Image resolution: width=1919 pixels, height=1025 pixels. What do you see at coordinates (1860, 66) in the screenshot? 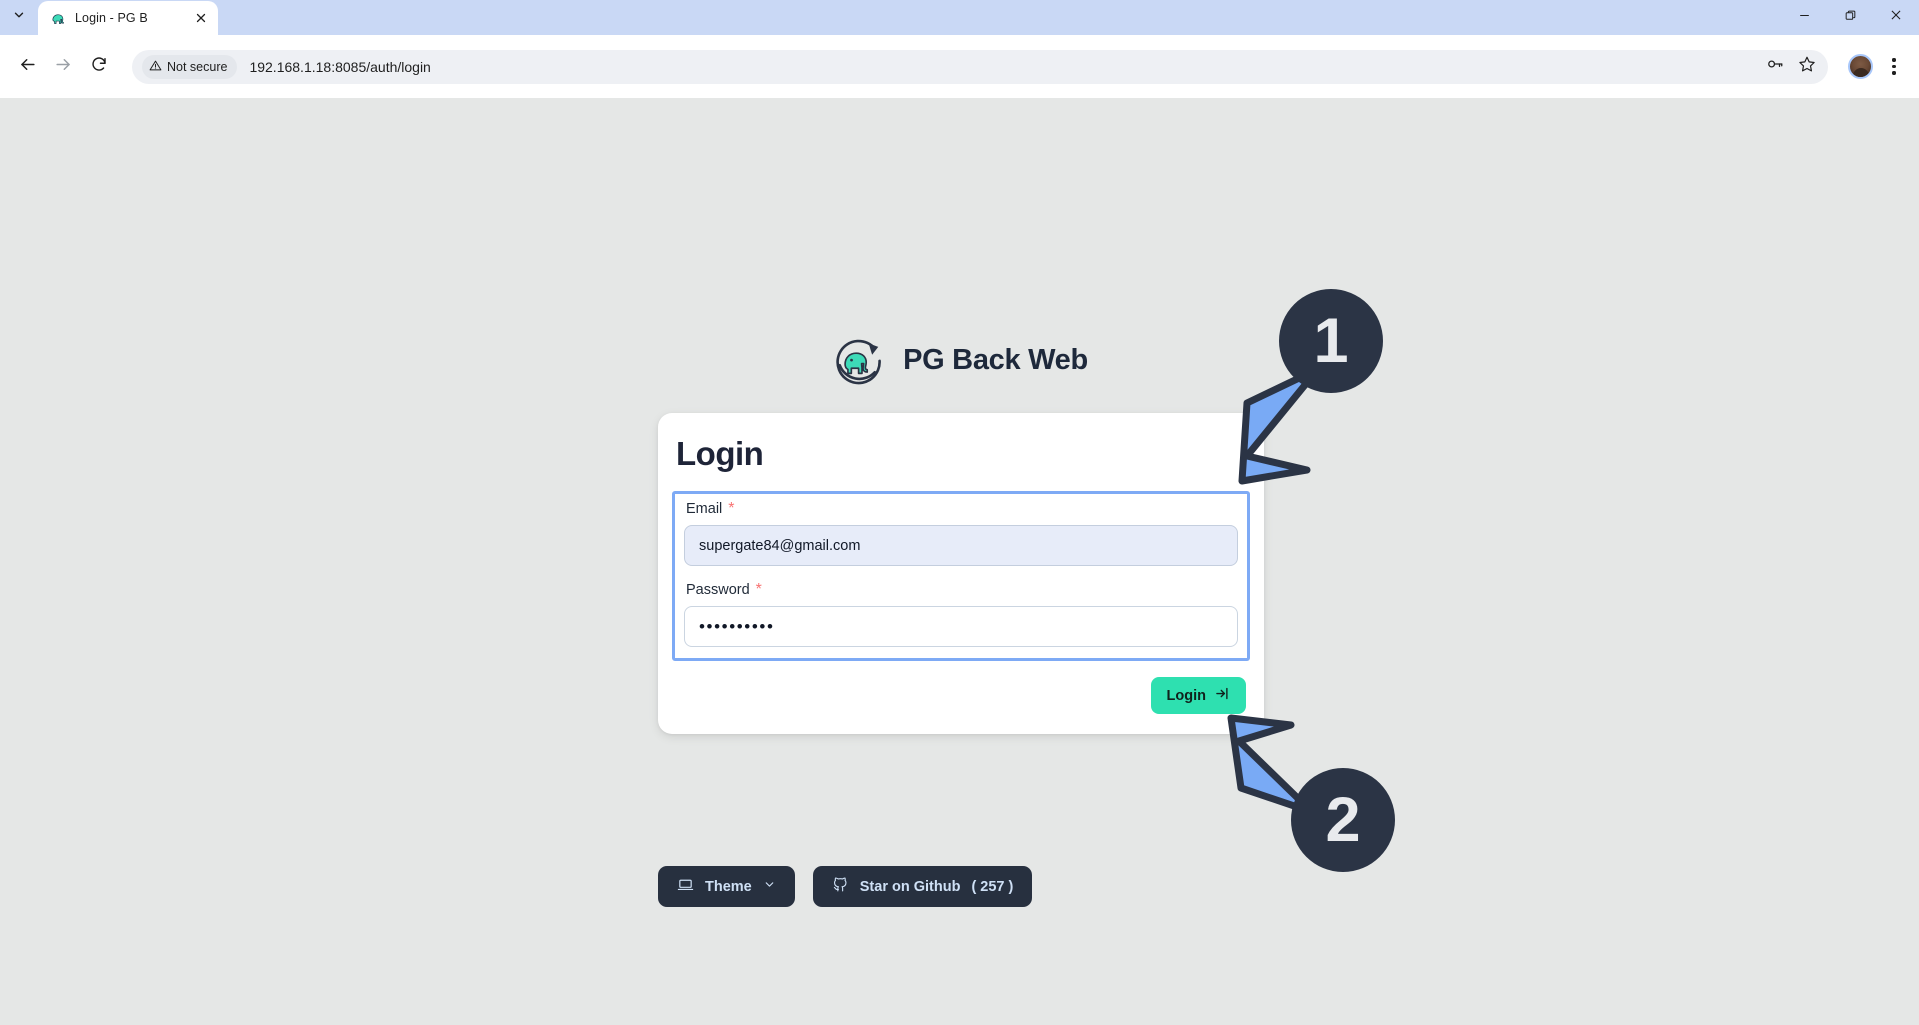
I see `avatar` at bounding box center [1860, 66].